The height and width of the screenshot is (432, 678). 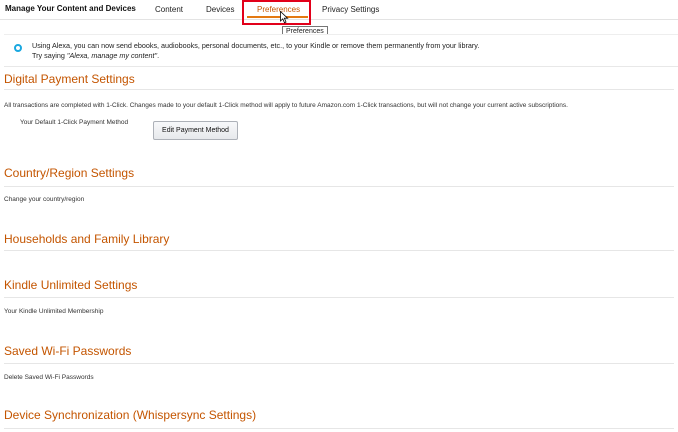 What do you see at coordinates (44, 199) in the screenshot?
I see `country-region-description: Change your country/region` at bounding box center [44, 199].